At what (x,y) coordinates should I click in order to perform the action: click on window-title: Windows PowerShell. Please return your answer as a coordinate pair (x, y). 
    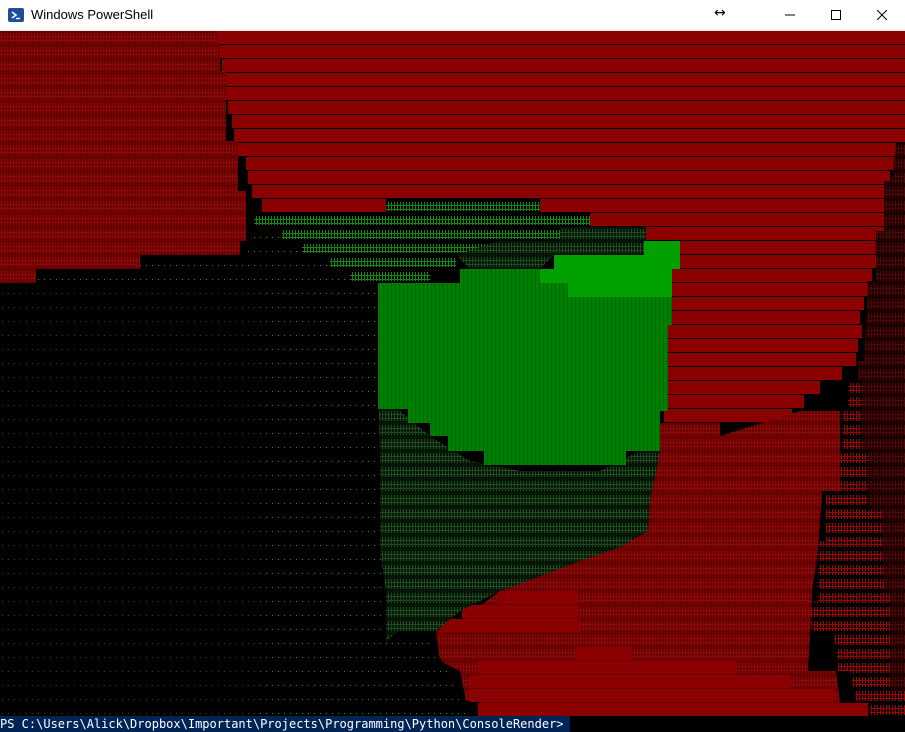
    Looking at the image, I should click on (92, 14).